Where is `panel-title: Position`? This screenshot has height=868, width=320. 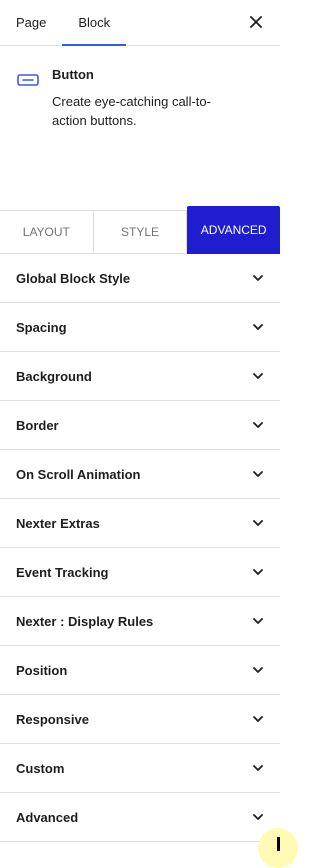 panel-title: Position is located at coordinates (42, 670).